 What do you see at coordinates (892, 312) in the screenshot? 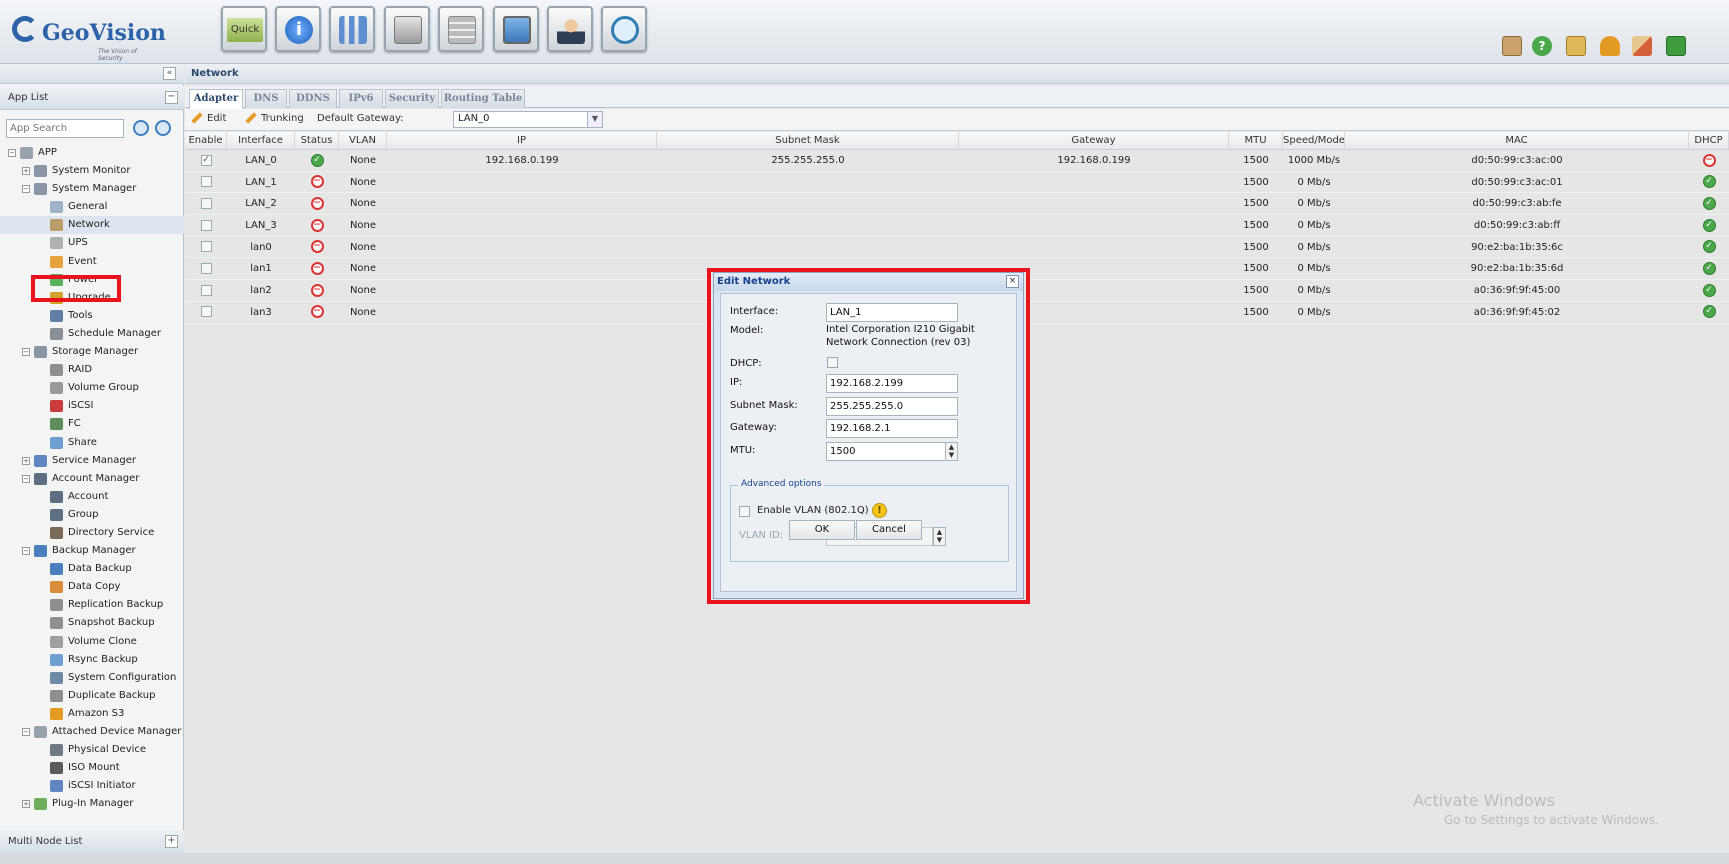
I see `interface-field` at bounding box center [892, 312].